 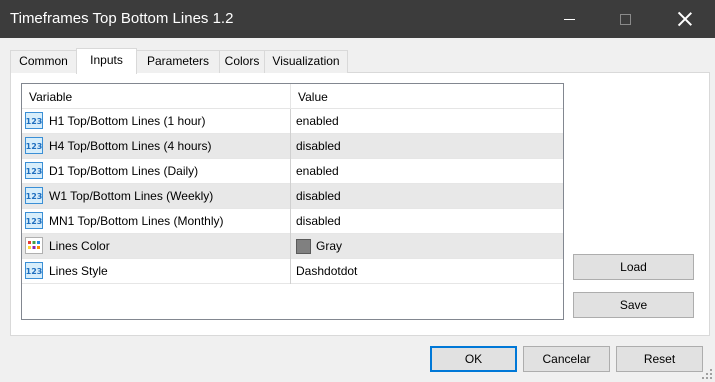 I want to click on maximize-button, so click(x=625, y=19).